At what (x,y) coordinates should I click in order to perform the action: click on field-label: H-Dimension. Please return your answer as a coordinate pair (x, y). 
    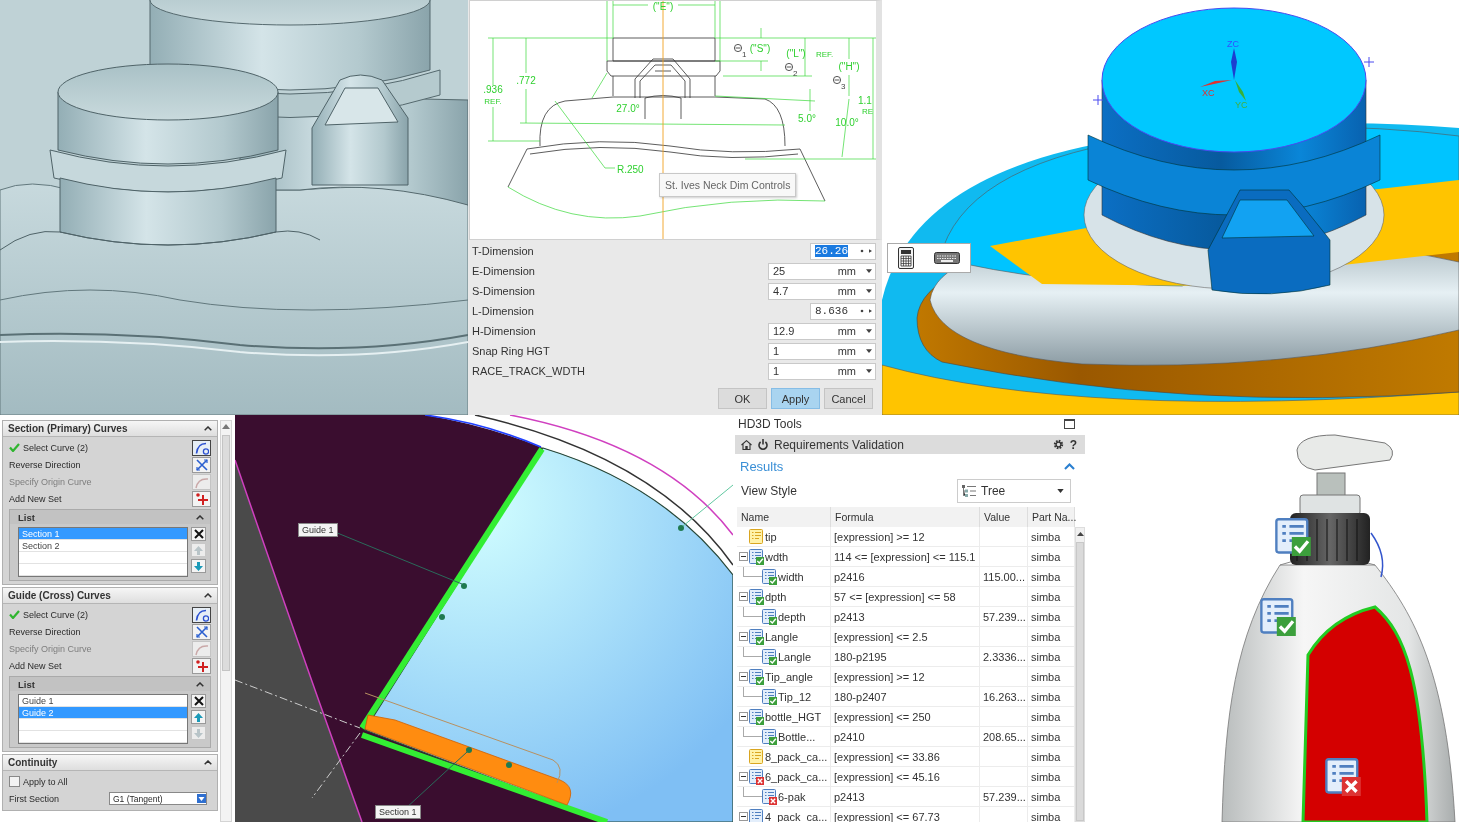
    Looking at the image, I should click on (504, 331).